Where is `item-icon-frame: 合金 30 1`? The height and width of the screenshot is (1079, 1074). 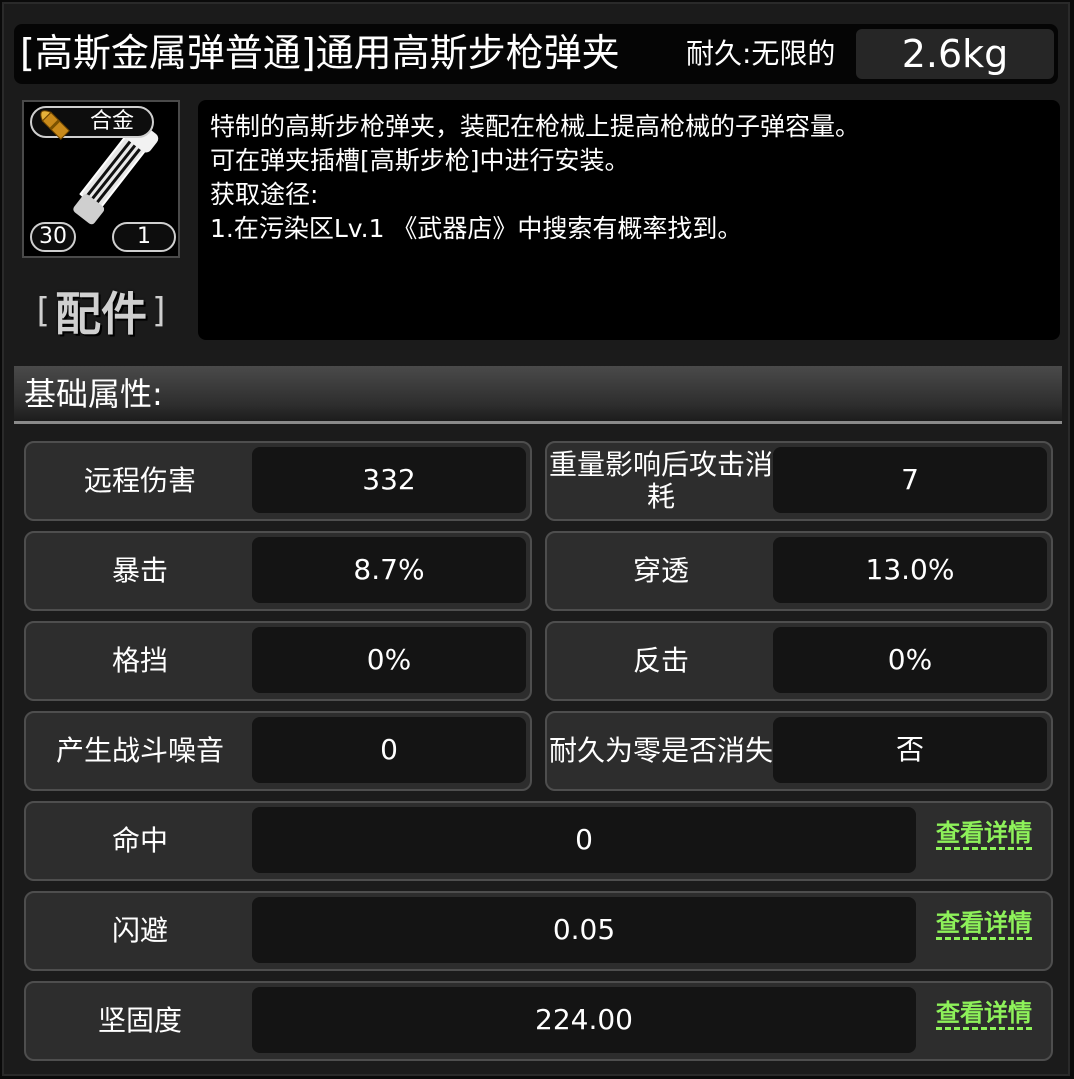 item-icon-frame: 合金 30 1 is located at coordinates (101, 179).